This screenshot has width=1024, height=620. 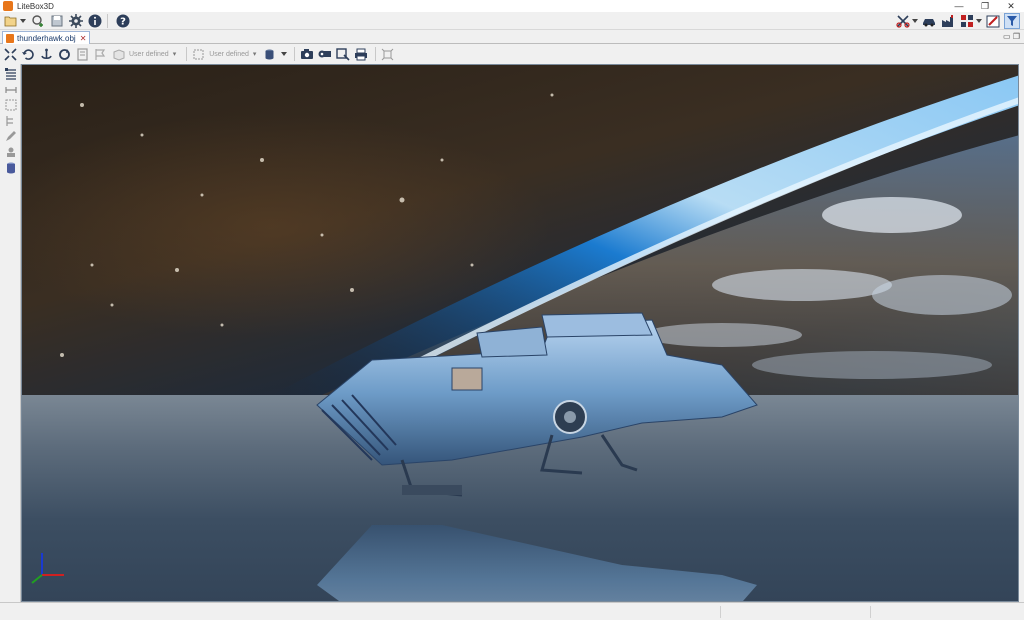 What do you see at coordinates (512, 54) in the screenshot?
I see `viewer-toolbar: User defined ▾ User defined ▾` at bounding box center [512, 54].